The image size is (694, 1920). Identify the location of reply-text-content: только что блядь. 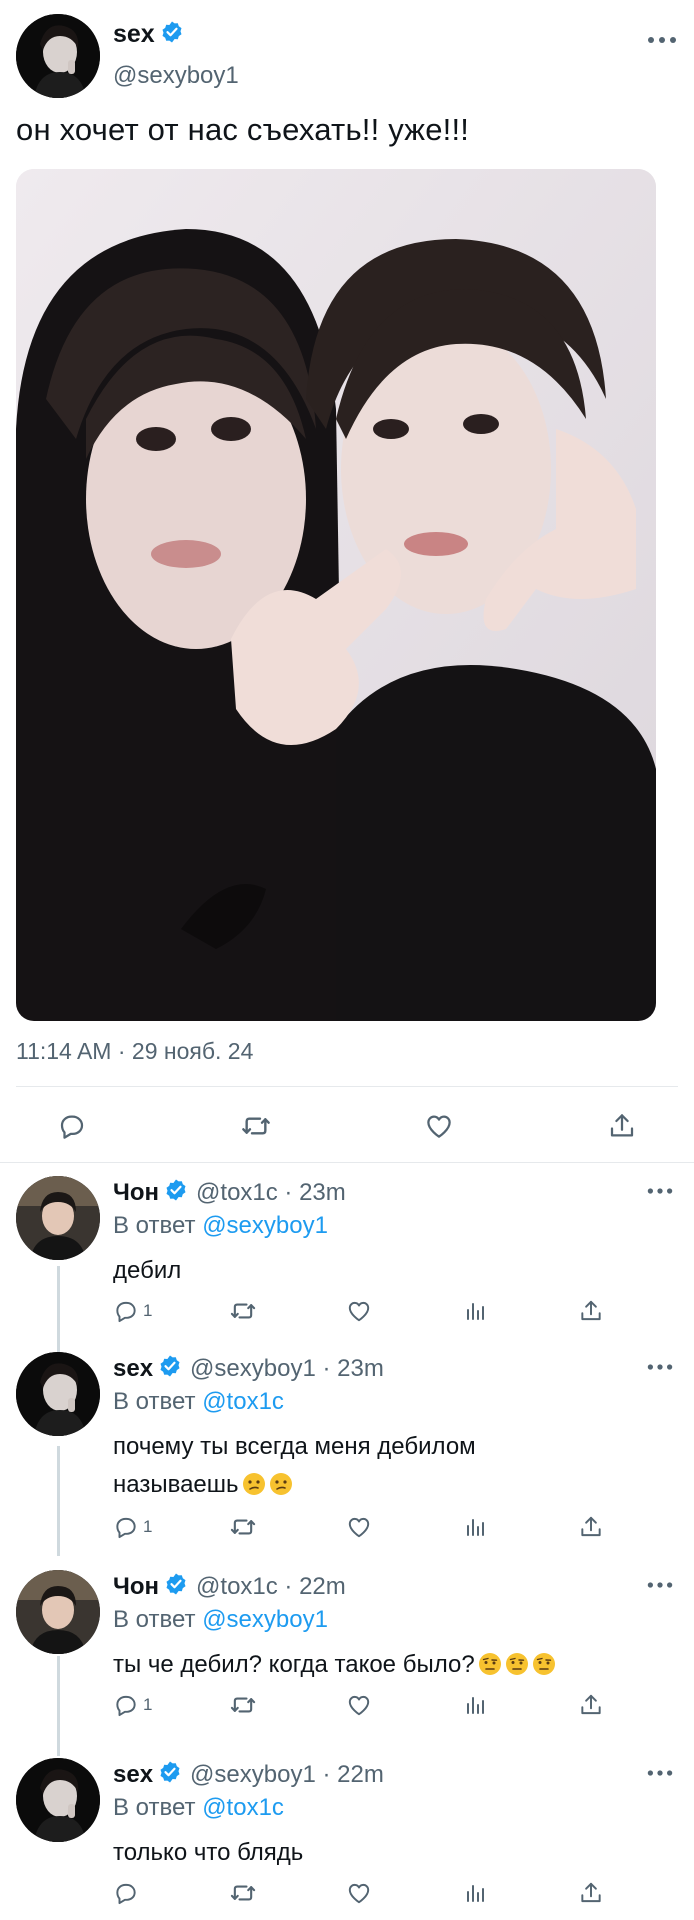
(208, 1852).